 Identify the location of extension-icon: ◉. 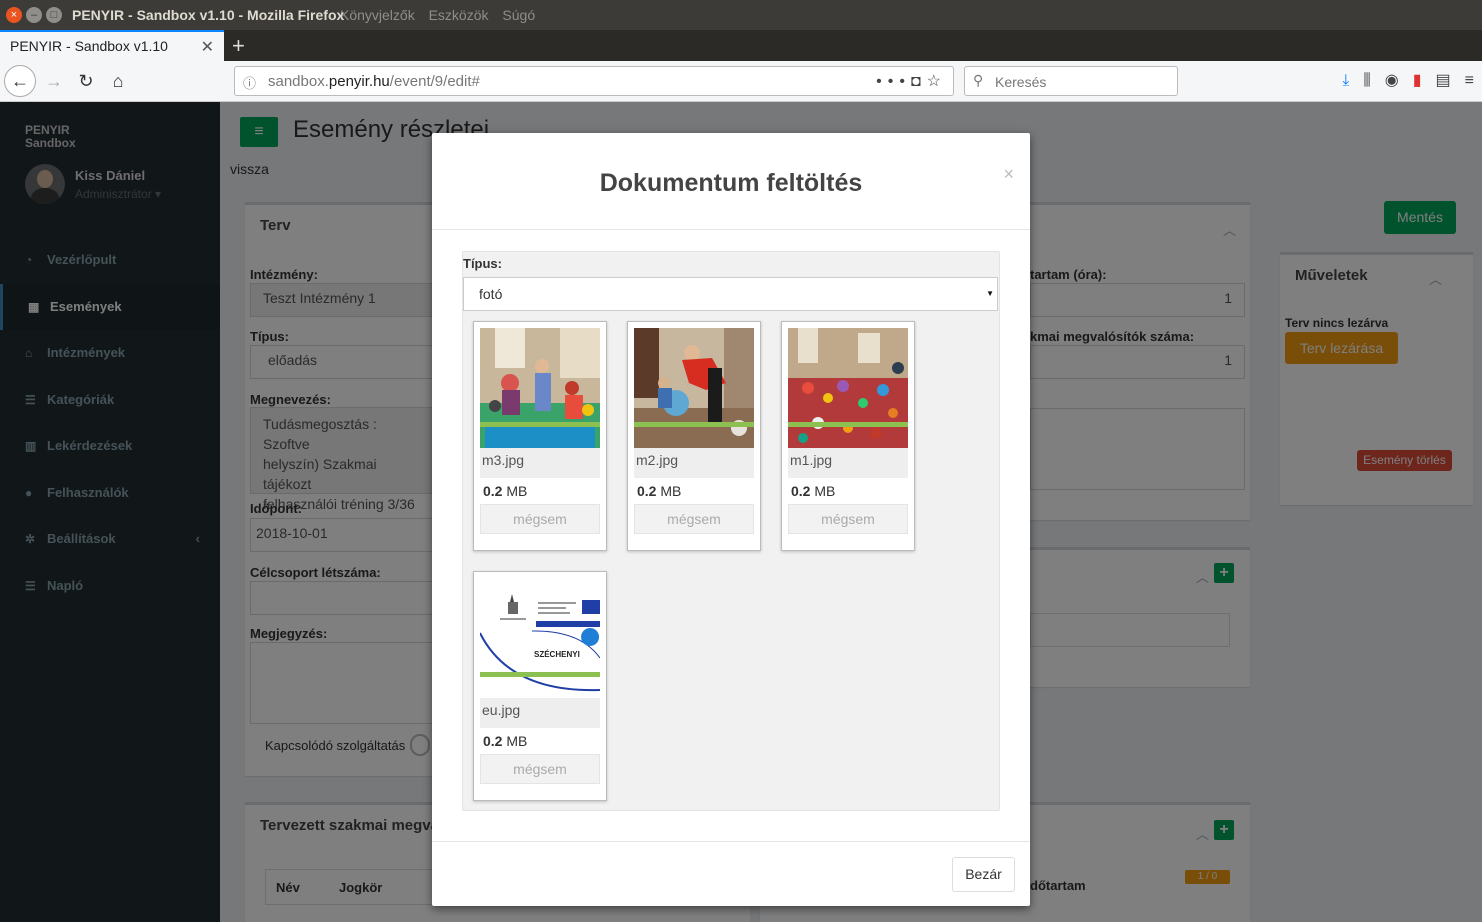
(1392, 80).